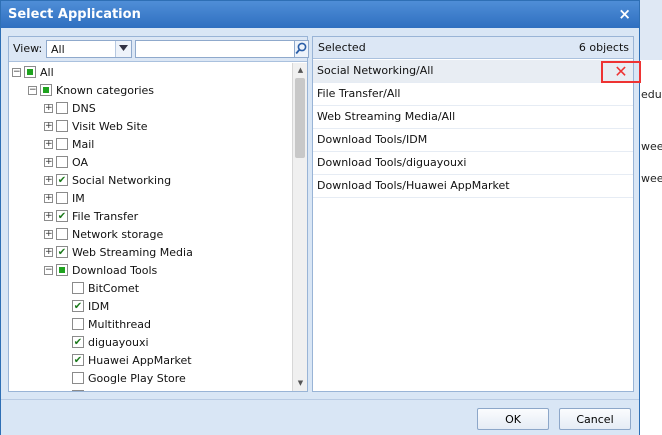 The image size is (662, 435). What do you see at coordinates (78, 198) in the screenshot?
I see `tree-node-label: IM` at bounding box center [78, 198].